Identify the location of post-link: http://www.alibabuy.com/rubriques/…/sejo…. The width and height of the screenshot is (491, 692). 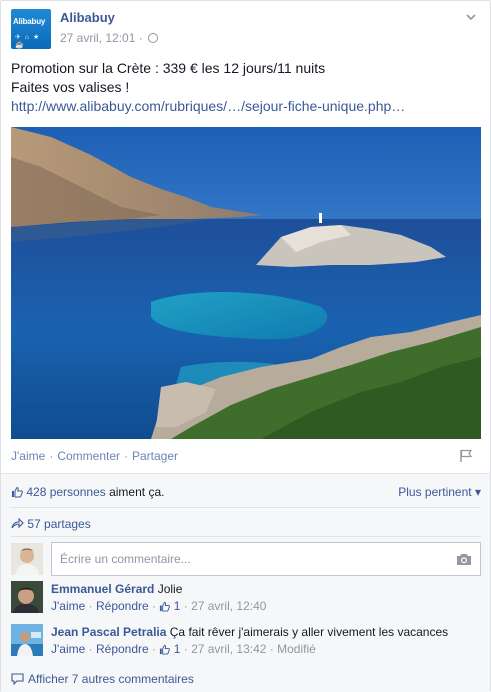
(246, 106).